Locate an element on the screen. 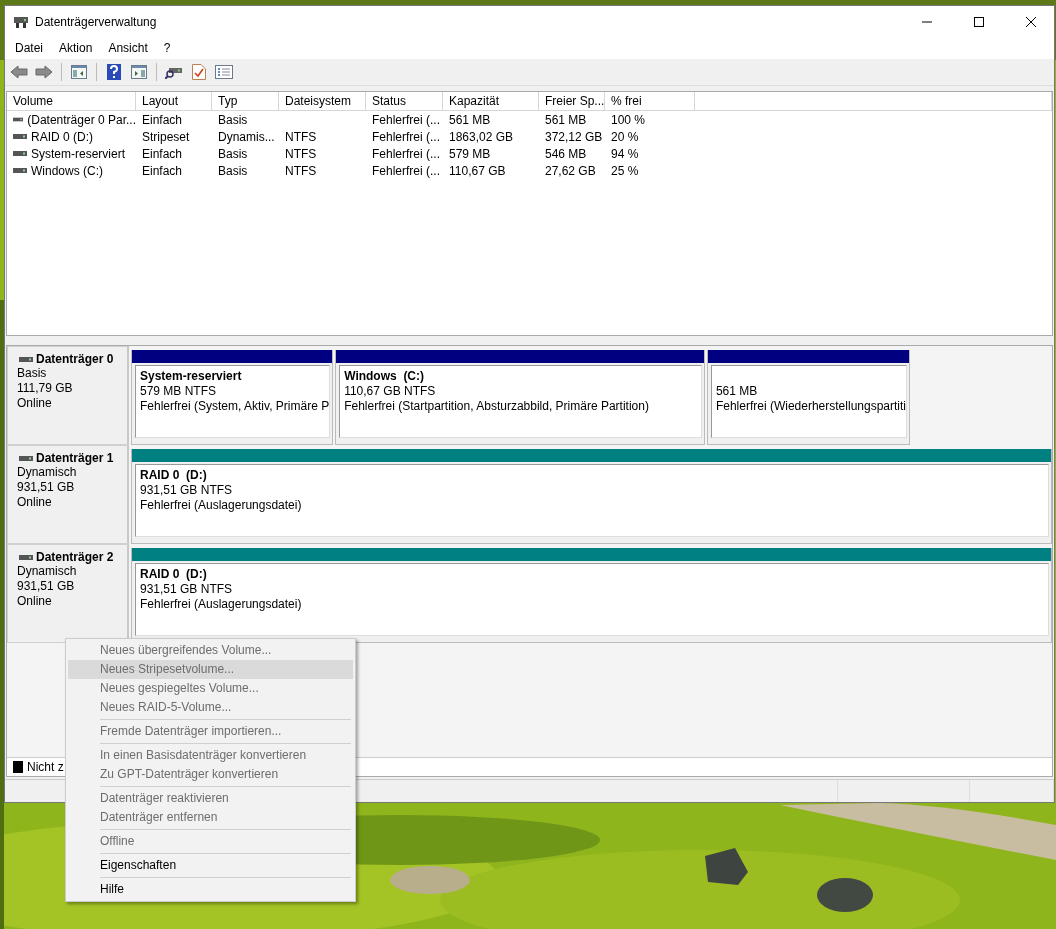  column-header: Typ is located at coordinates (245, 101).